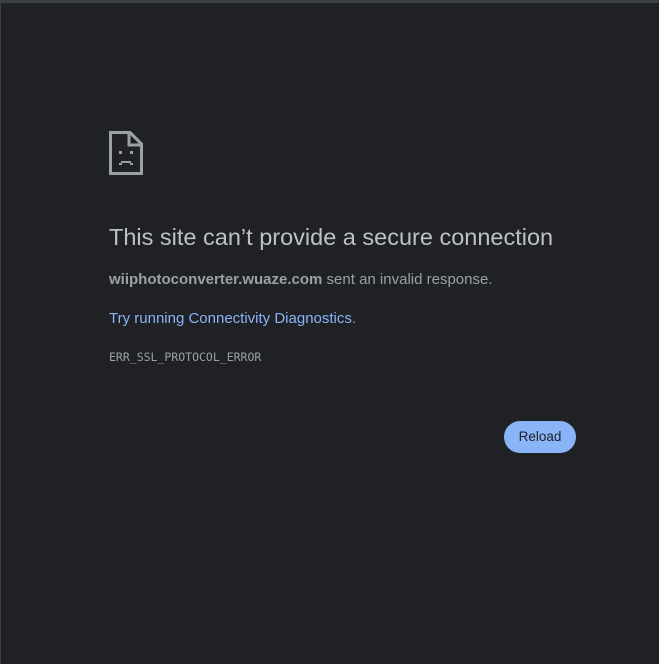  What do you see at coordinates (126, 153) in the screenshot?
I see `sad-page-icon` at bounding box center [126, 153].